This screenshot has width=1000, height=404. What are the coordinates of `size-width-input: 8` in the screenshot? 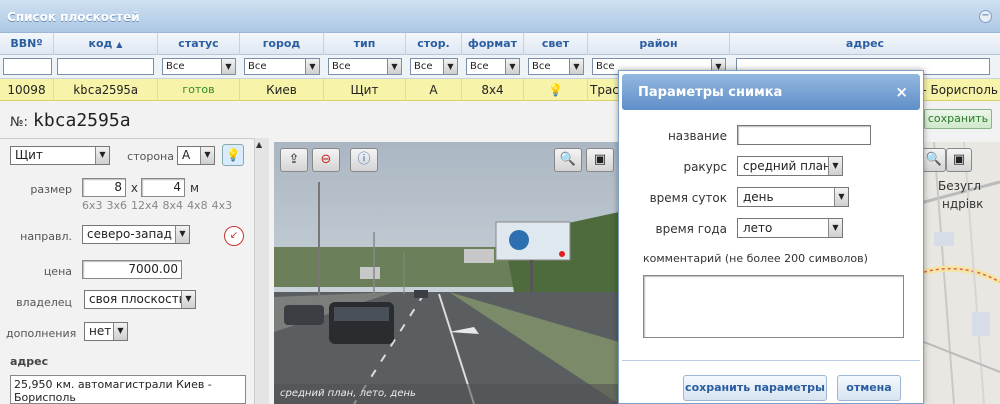 It's located at (104, 187).